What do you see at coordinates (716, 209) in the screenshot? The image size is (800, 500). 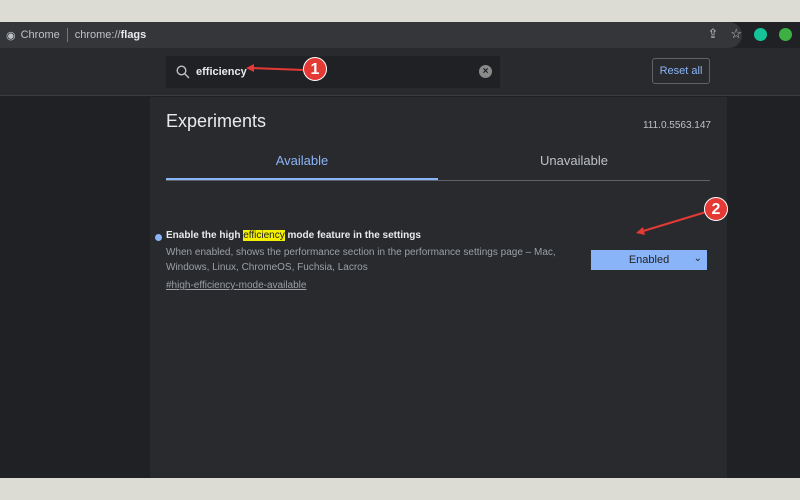 I see `annotation-badge-2: 2` at bounding box center [716, 209].